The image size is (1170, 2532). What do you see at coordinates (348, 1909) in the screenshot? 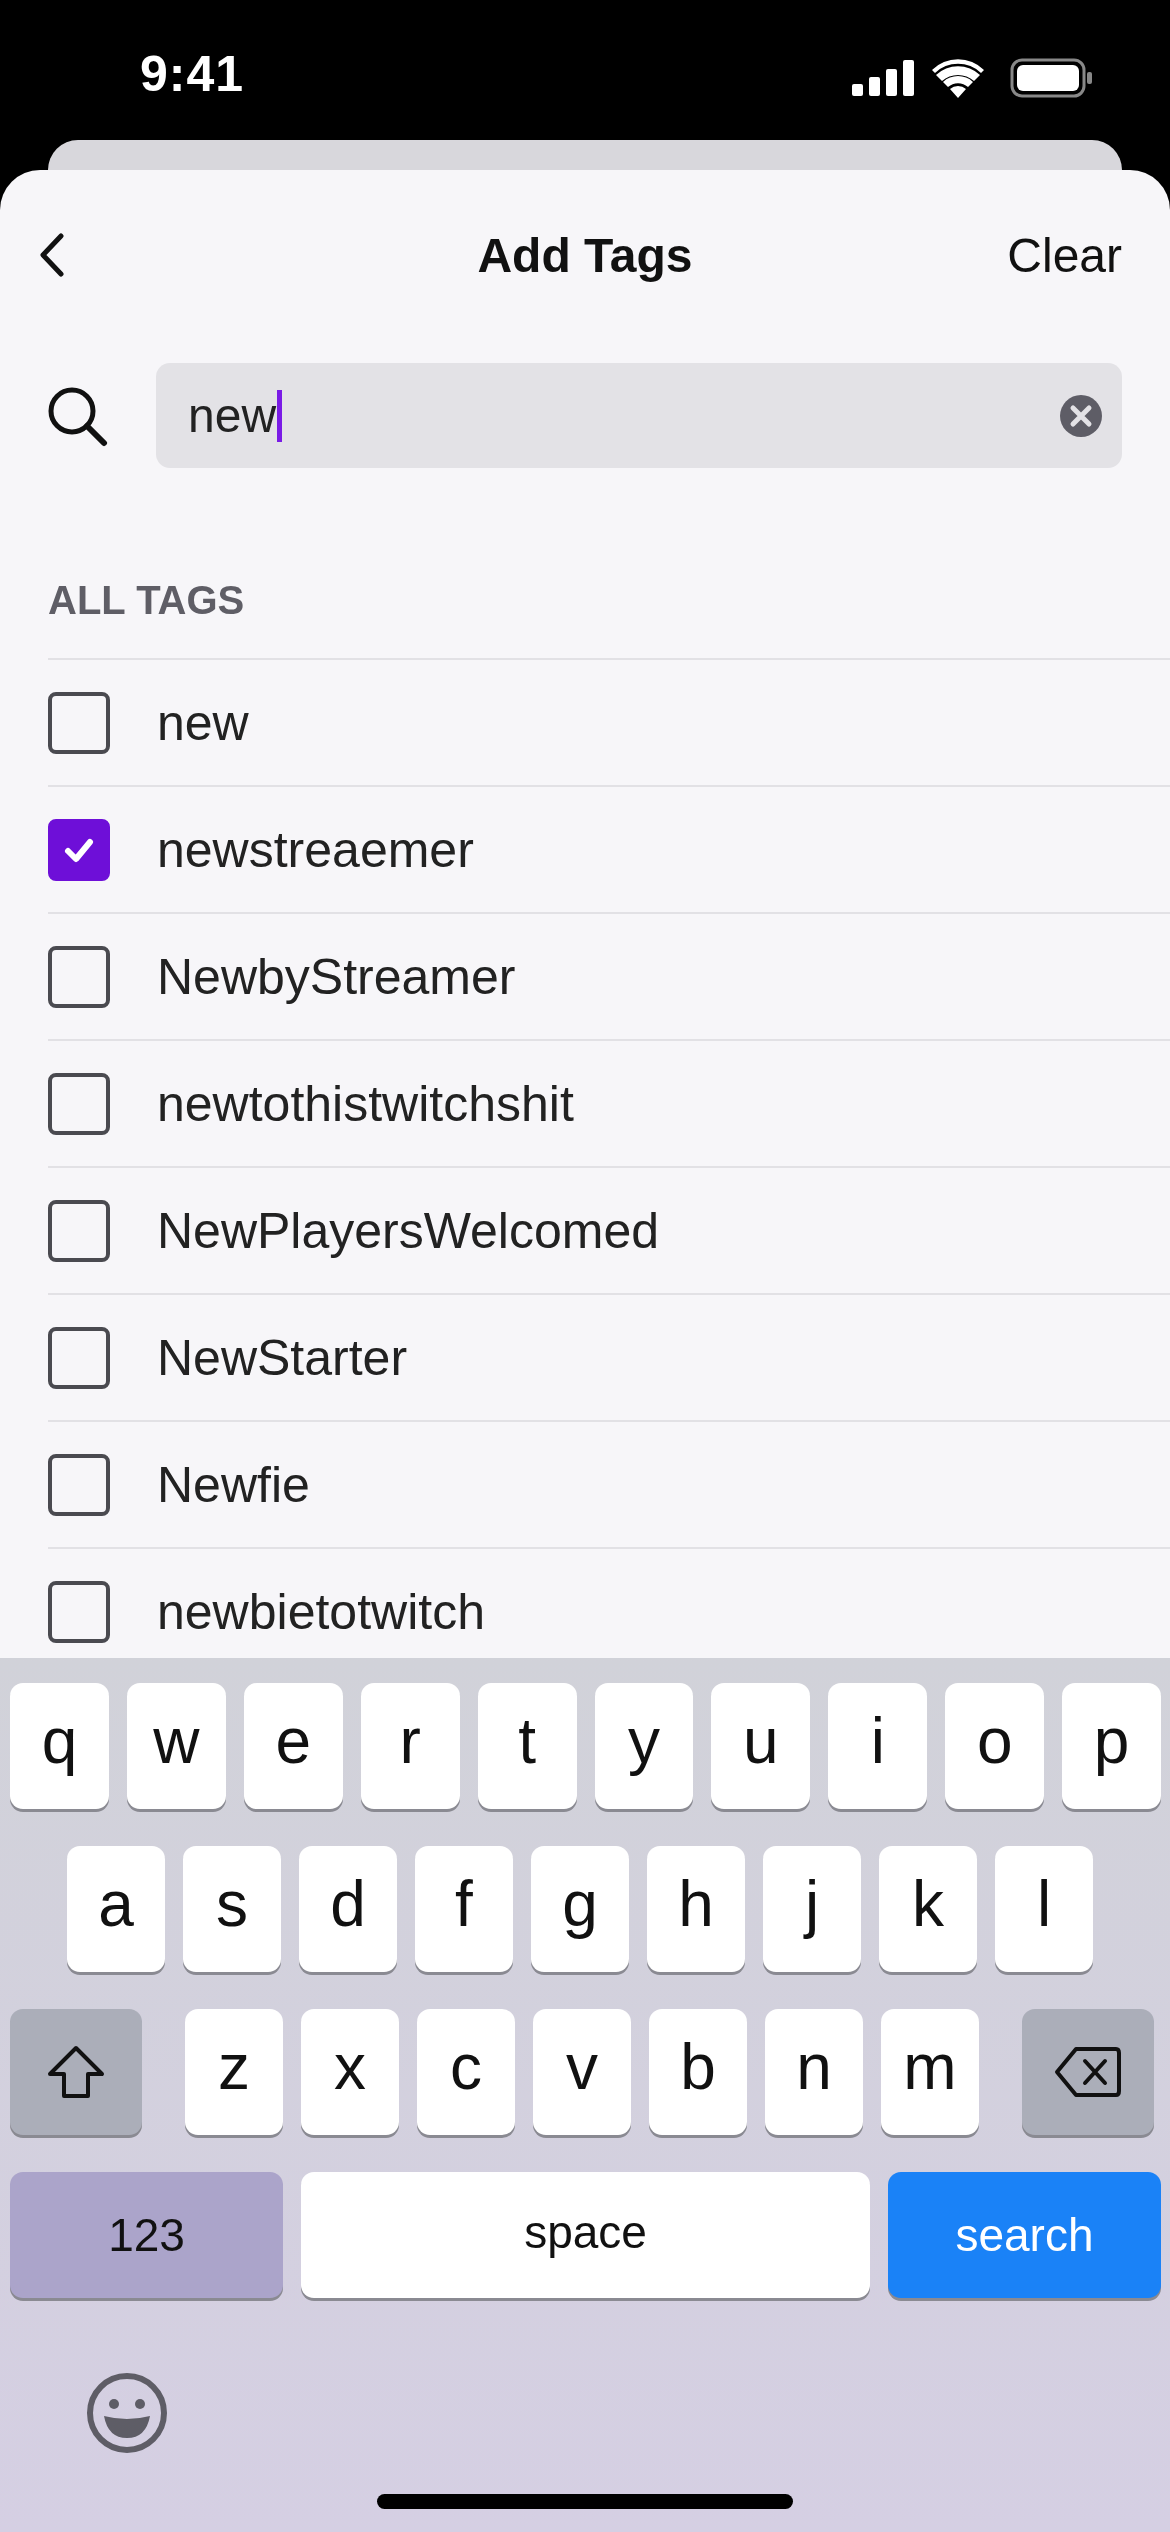
I see `letter-key: d` at bounding box center [348, 1909].